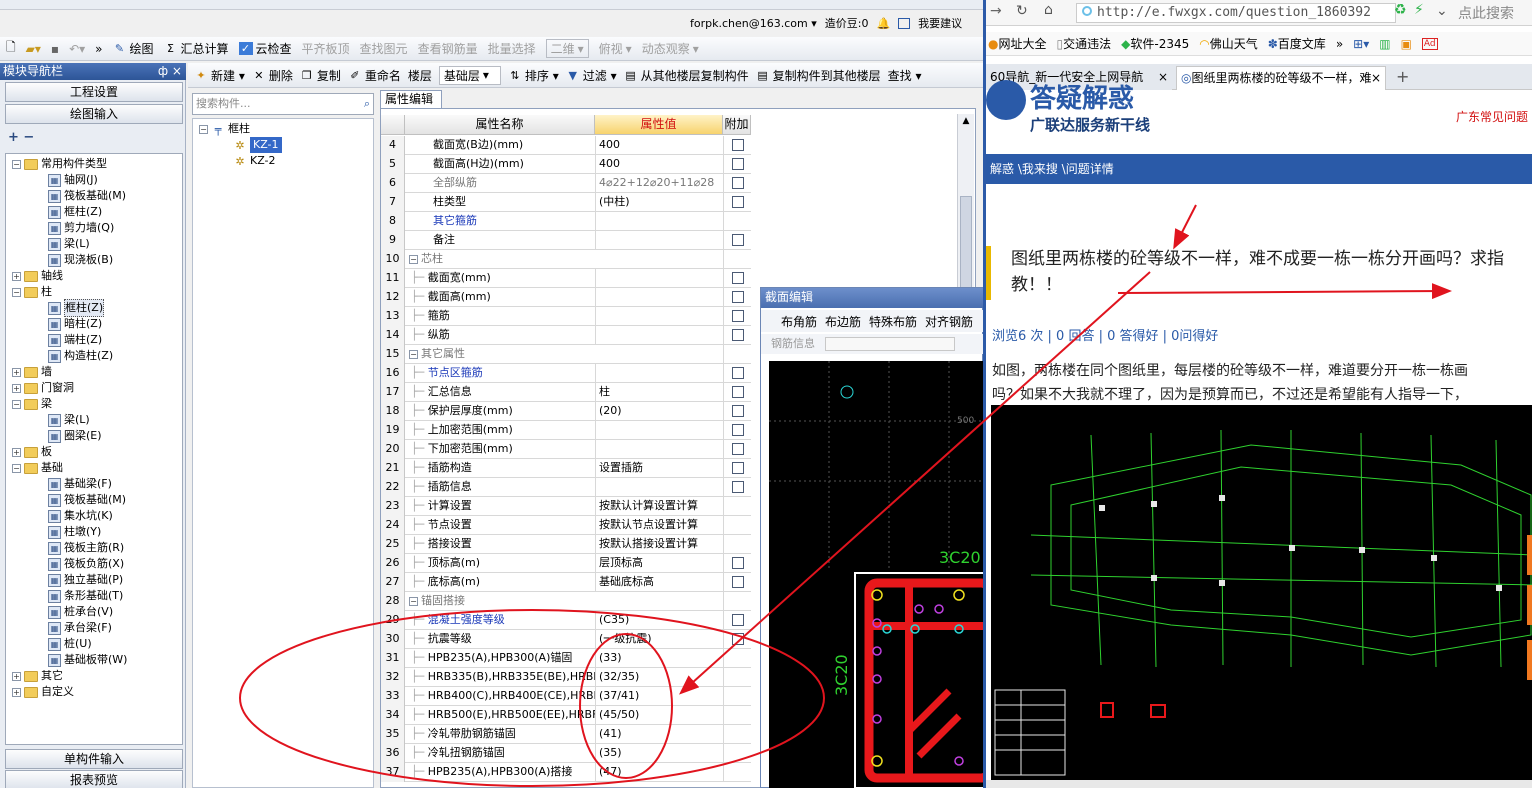  I want to click on site-breadcrumb: 解惑 \我来搜 \问题详情, so click(1259, 169).